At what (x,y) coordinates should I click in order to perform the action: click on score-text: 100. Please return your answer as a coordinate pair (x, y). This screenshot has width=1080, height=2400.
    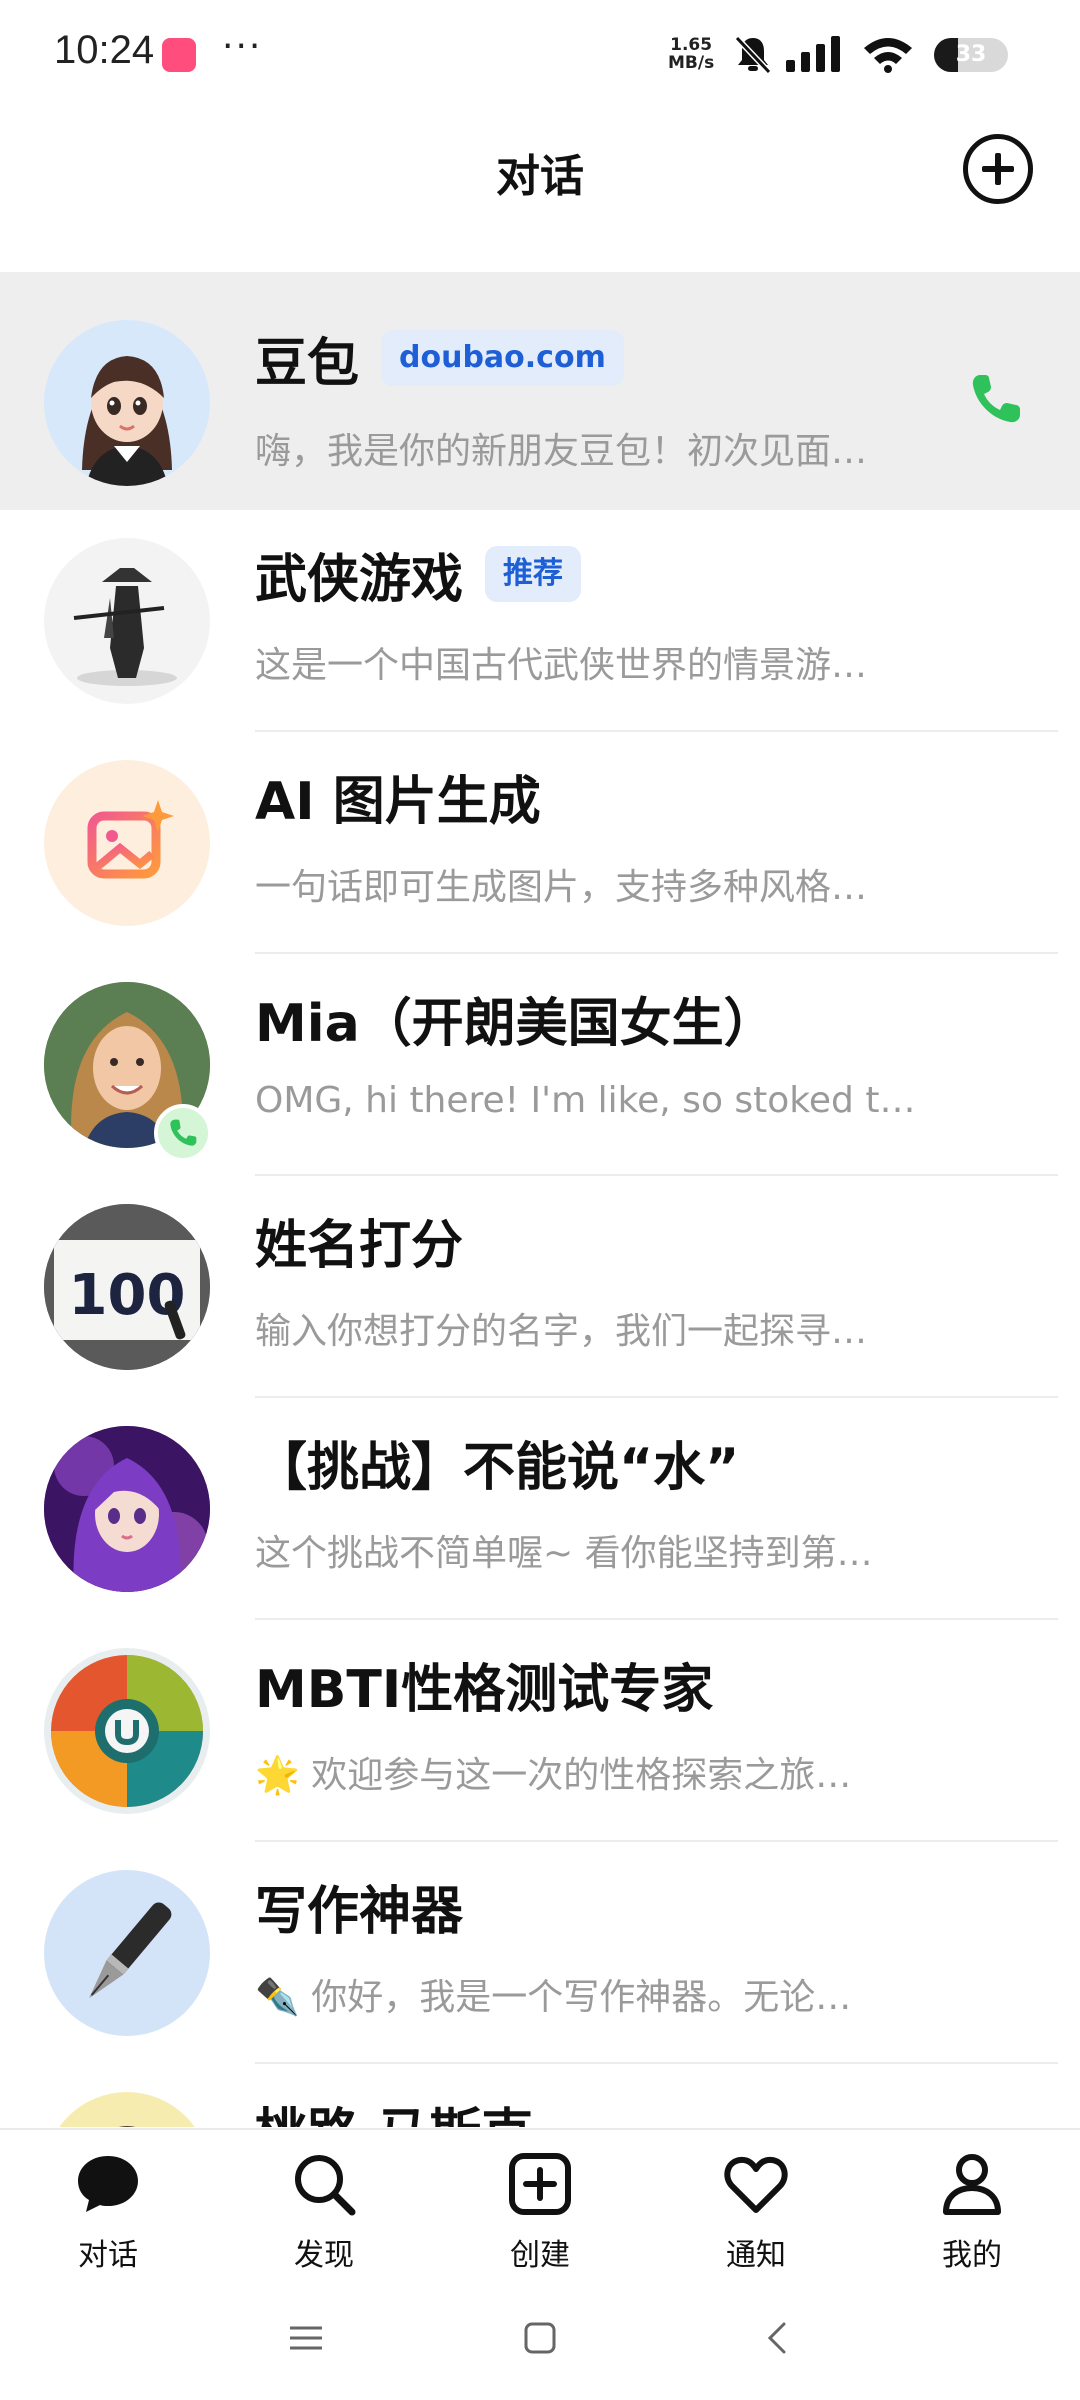
    Looking at the image, I should click on (127, 1295).